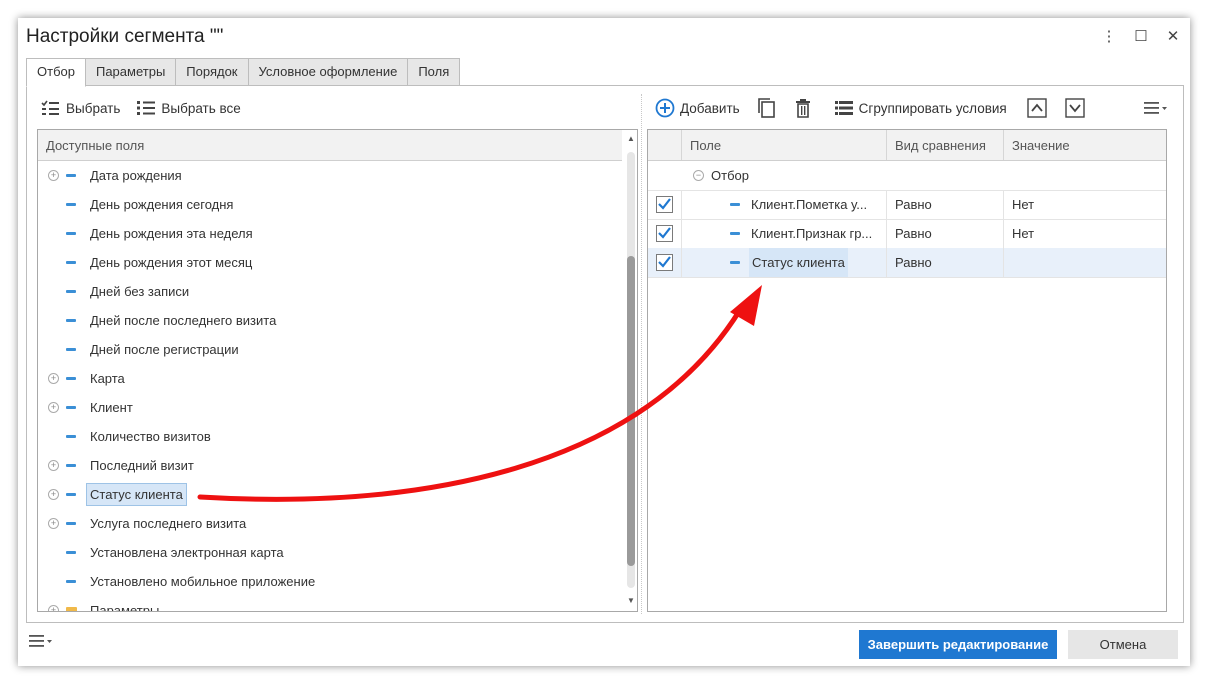  What do you see at coordinates (130, 72) in the screenshot?
I see `tab-parameters: Параметры` at bounding box center [130, 72].